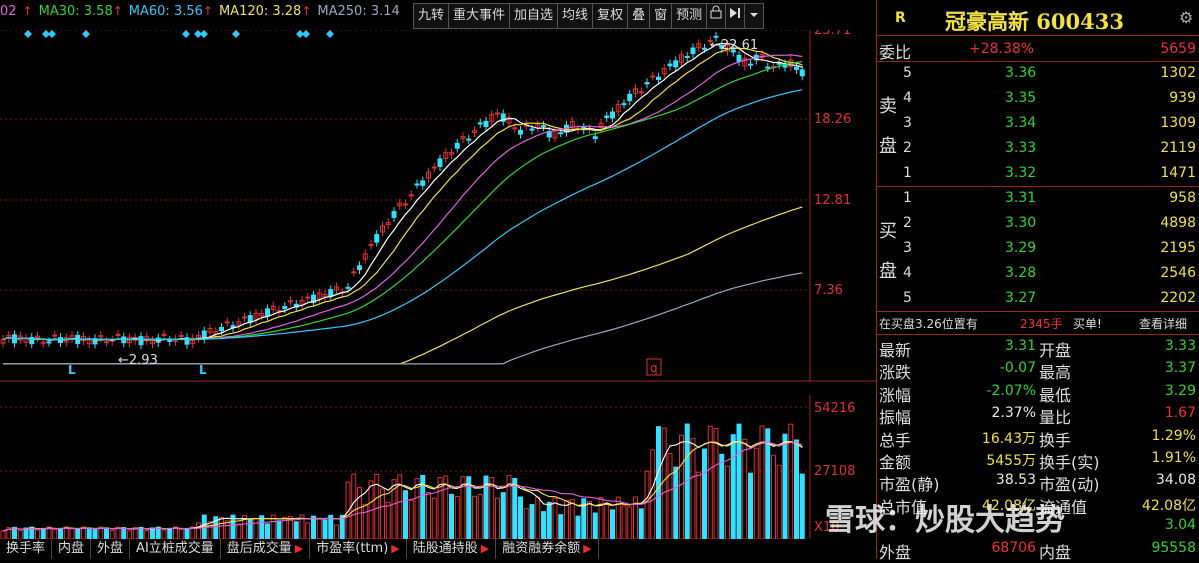 The height and width of the screenshot is (563, 1199). I want to click on sell-level-row: 2 3.33 2119, so click(1038, 148).